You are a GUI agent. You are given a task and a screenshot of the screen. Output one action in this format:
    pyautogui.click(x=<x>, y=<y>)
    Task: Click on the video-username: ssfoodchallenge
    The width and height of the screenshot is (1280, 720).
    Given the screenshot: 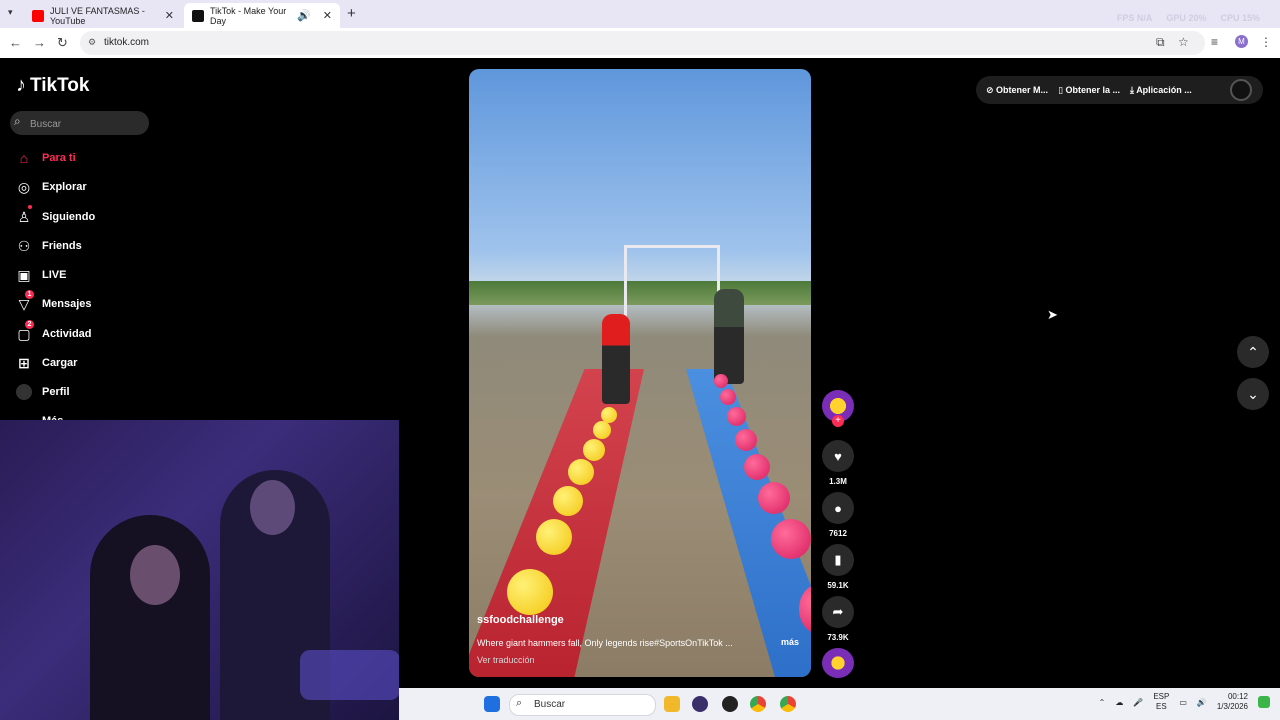 What is the action you would take?
    pyautogui.click(x=520, y=620)
    